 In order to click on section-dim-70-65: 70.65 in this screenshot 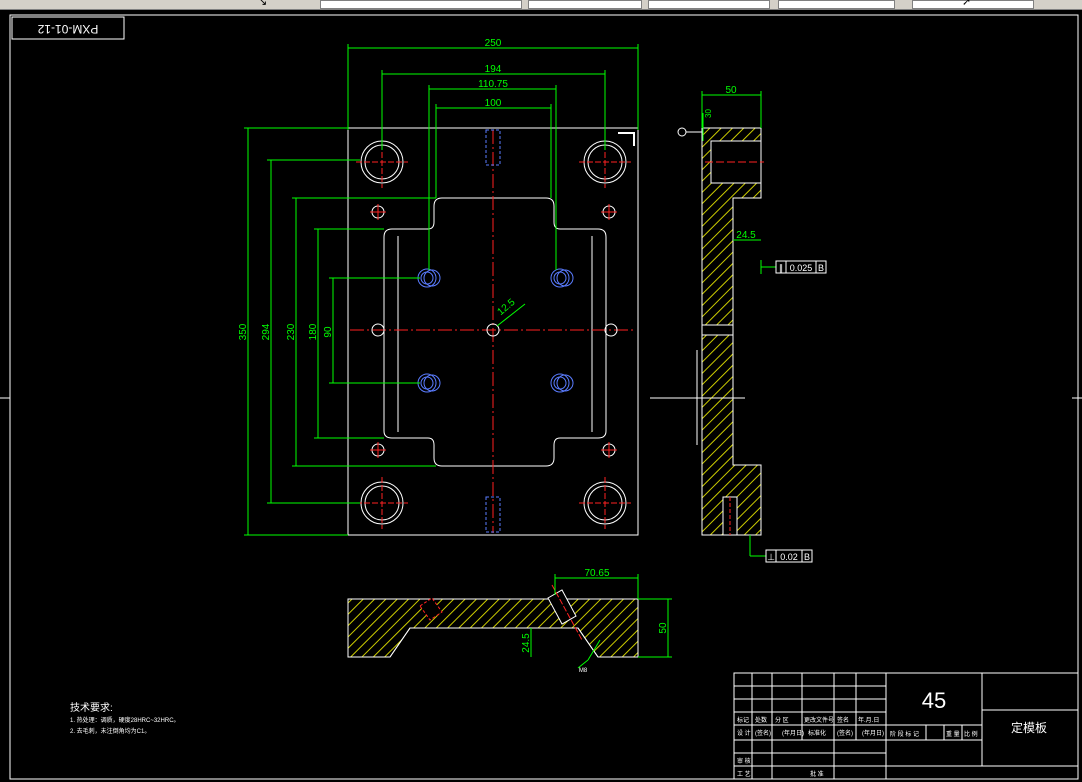, I will do `click(596, 573)`.